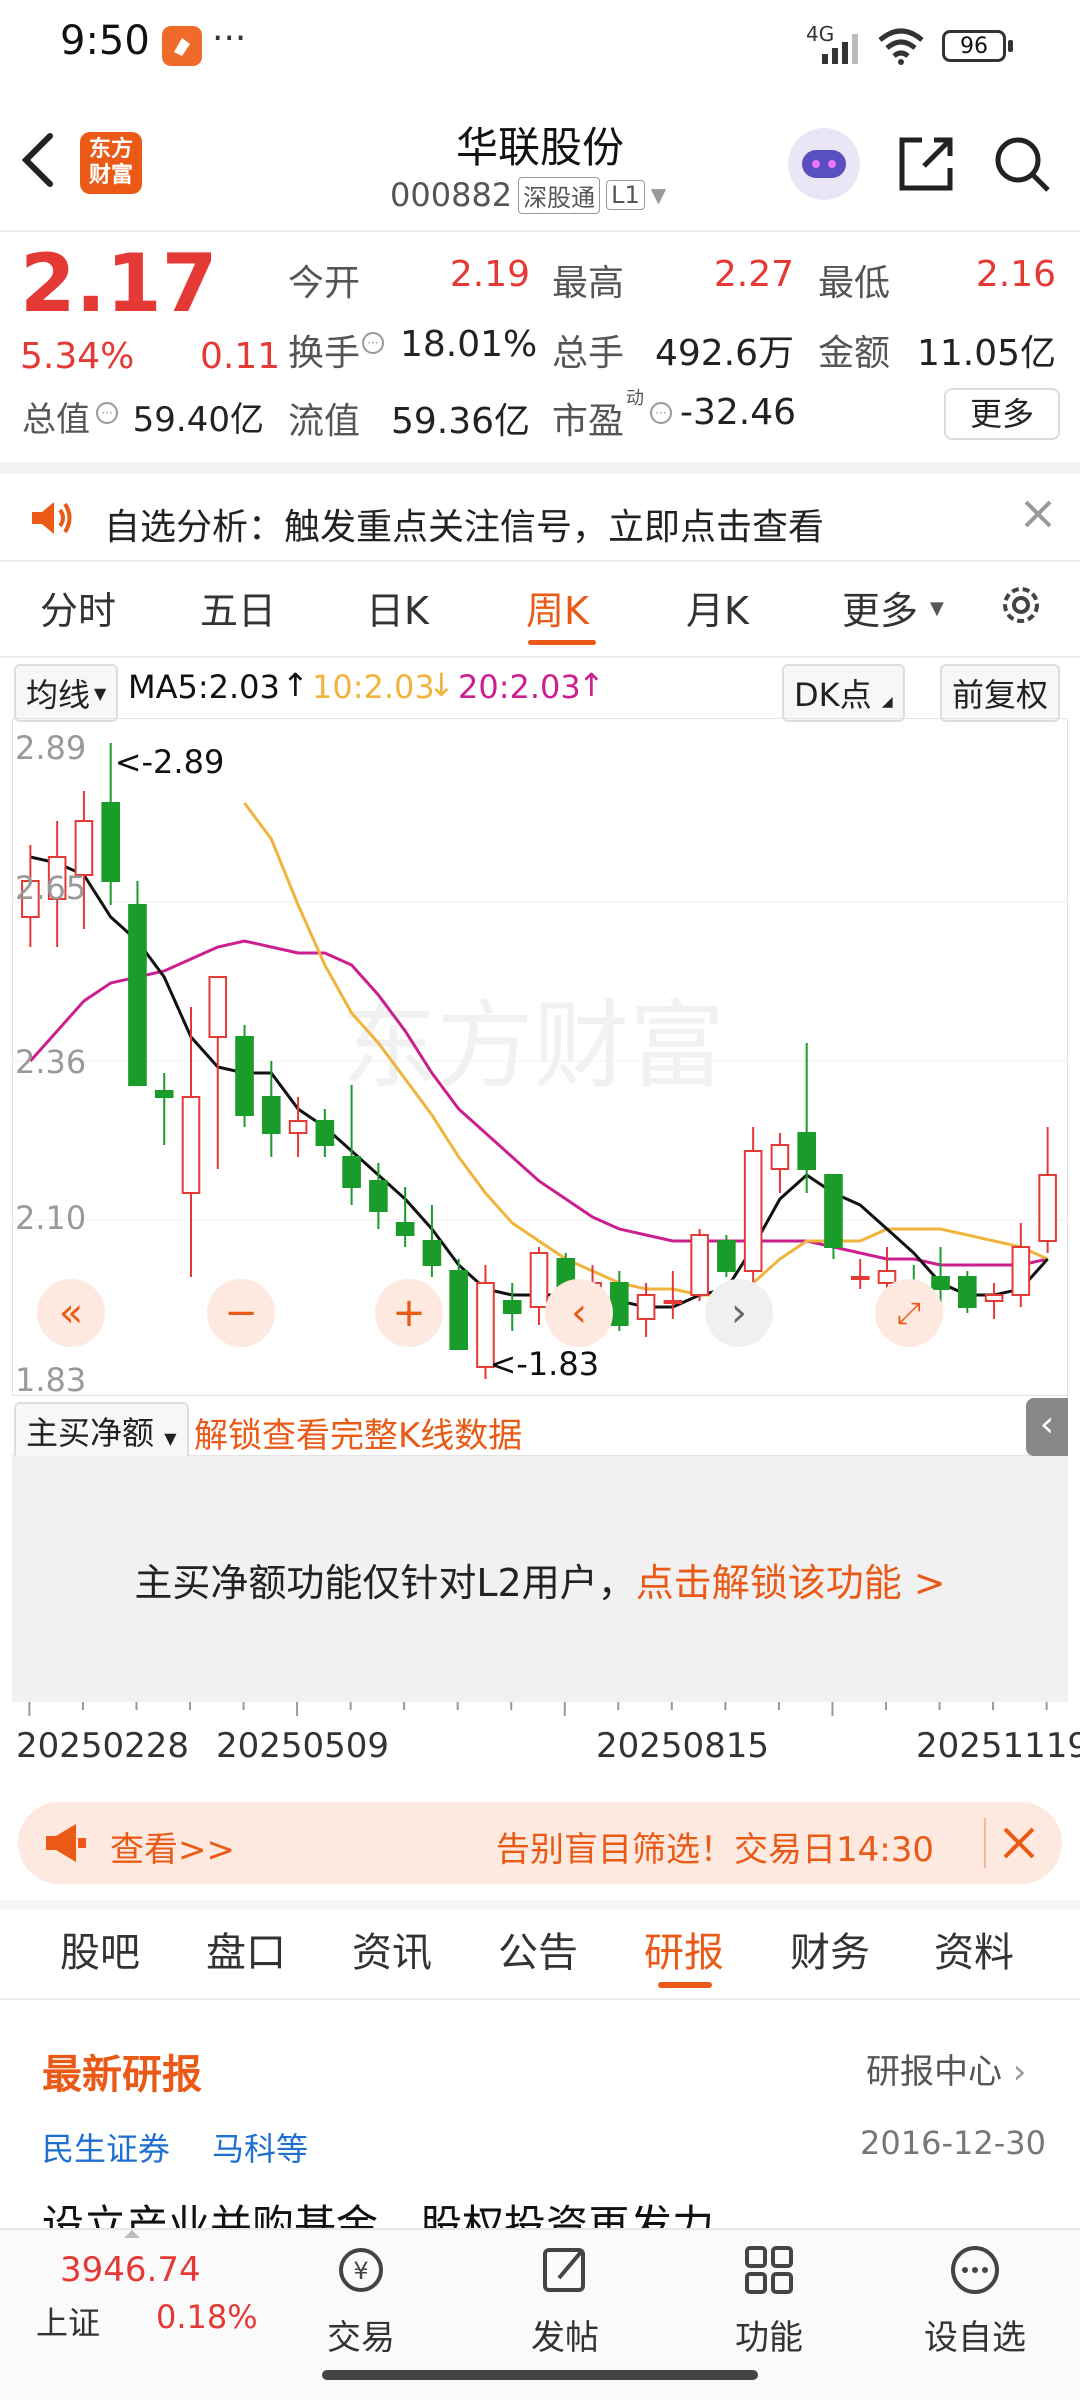 The width and height of the screenshot is (1080, 2400). Describe the element at coordinates (204, 687) in the screenshot. I see `ma5-value: MA5:2.03` at that location.